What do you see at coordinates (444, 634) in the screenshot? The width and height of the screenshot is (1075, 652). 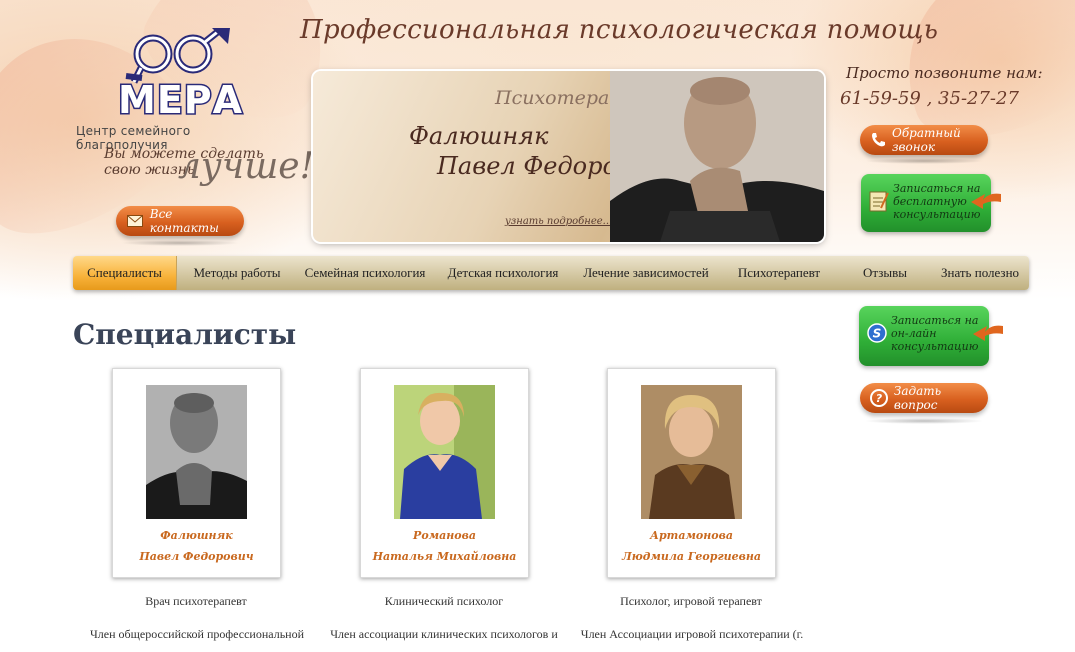 I see `specialist-description: Член ассоциации клинических психологов и` at bounding box center [444, 634].